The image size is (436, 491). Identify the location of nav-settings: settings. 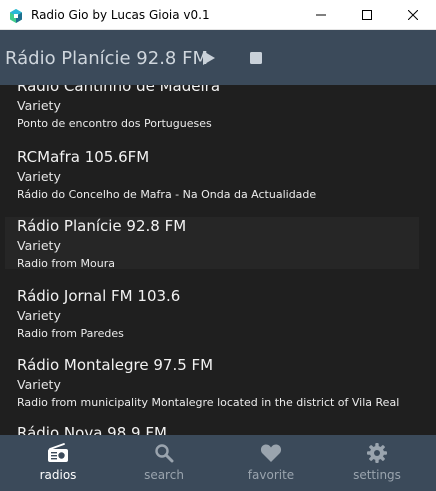
(377, 463).